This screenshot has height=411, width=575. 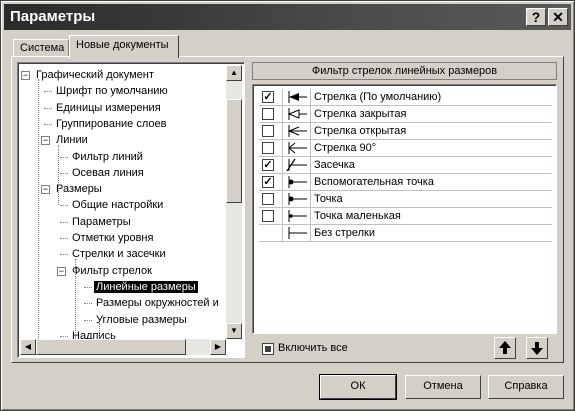 What do you see at coordinates (268, 349) in the screenshot?
I see `enable-all-check` at bounding box center [268, 349].